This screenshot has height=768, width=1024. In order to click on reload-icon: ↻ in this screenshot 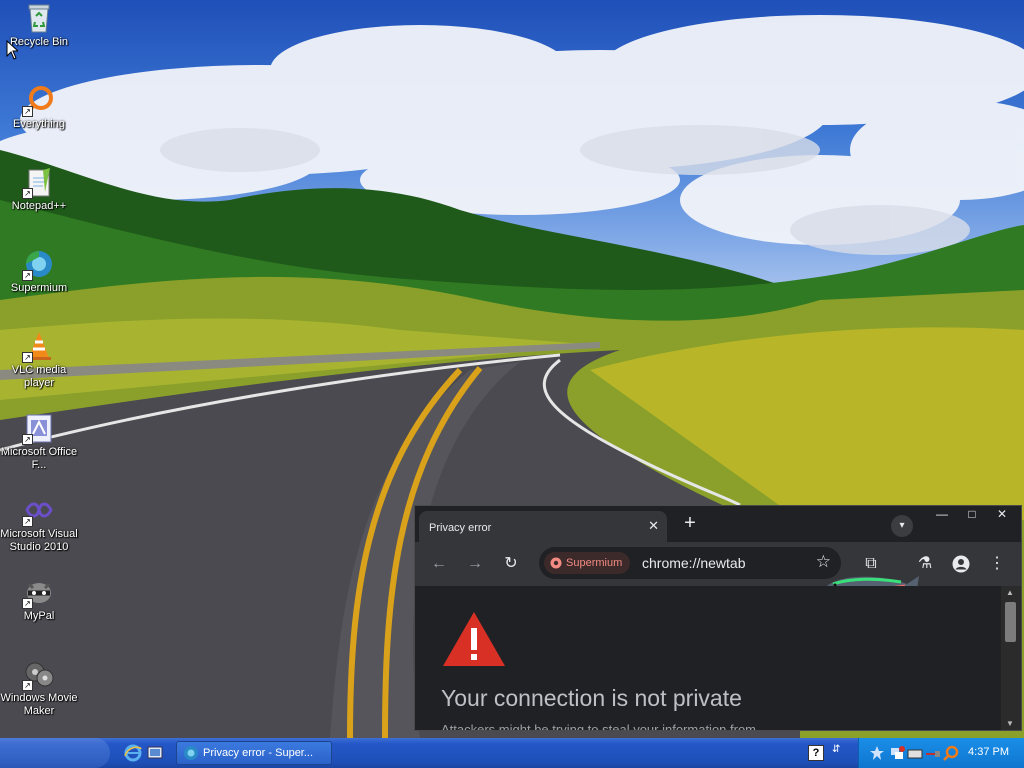, I will do `click(511, 564)`.